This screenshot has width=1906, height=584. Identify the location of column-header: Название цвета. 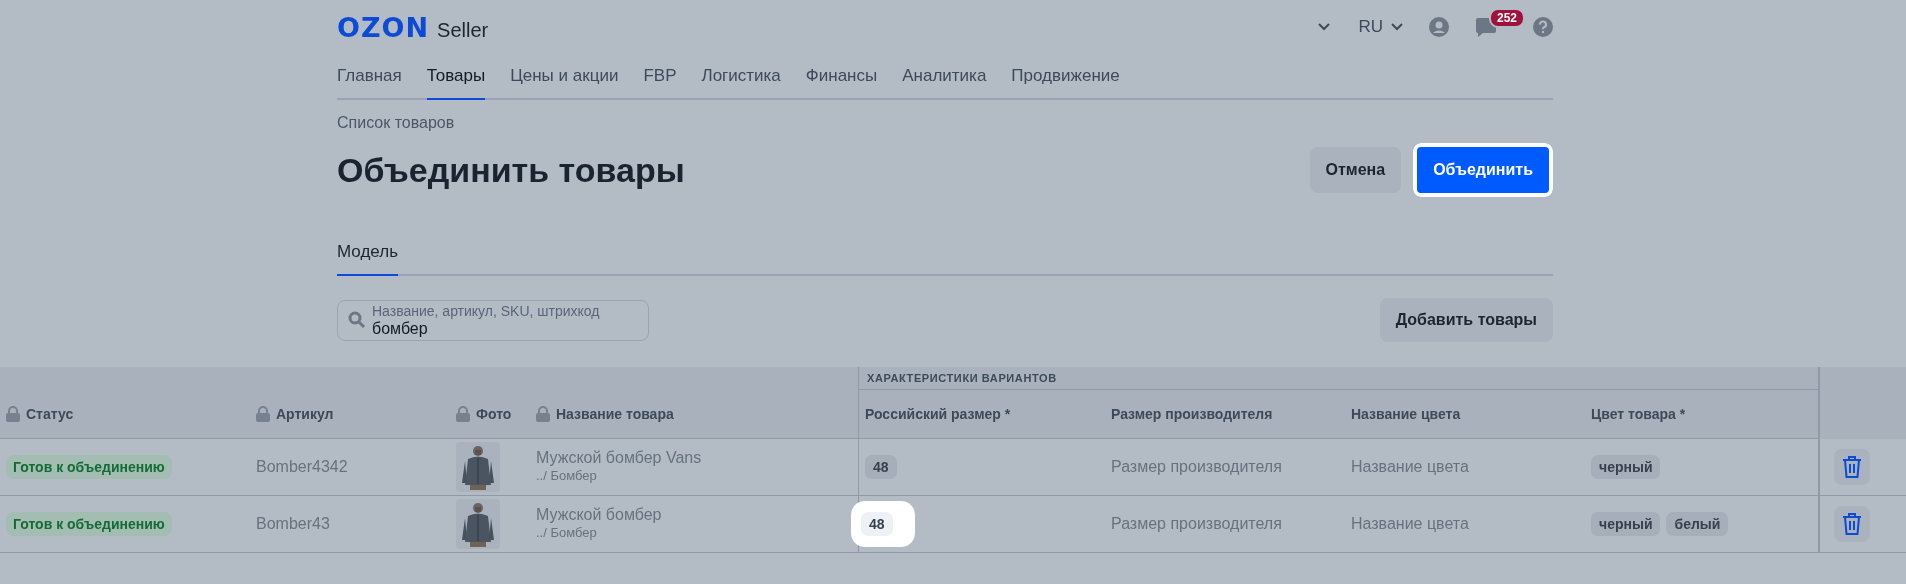
(1406, 414).